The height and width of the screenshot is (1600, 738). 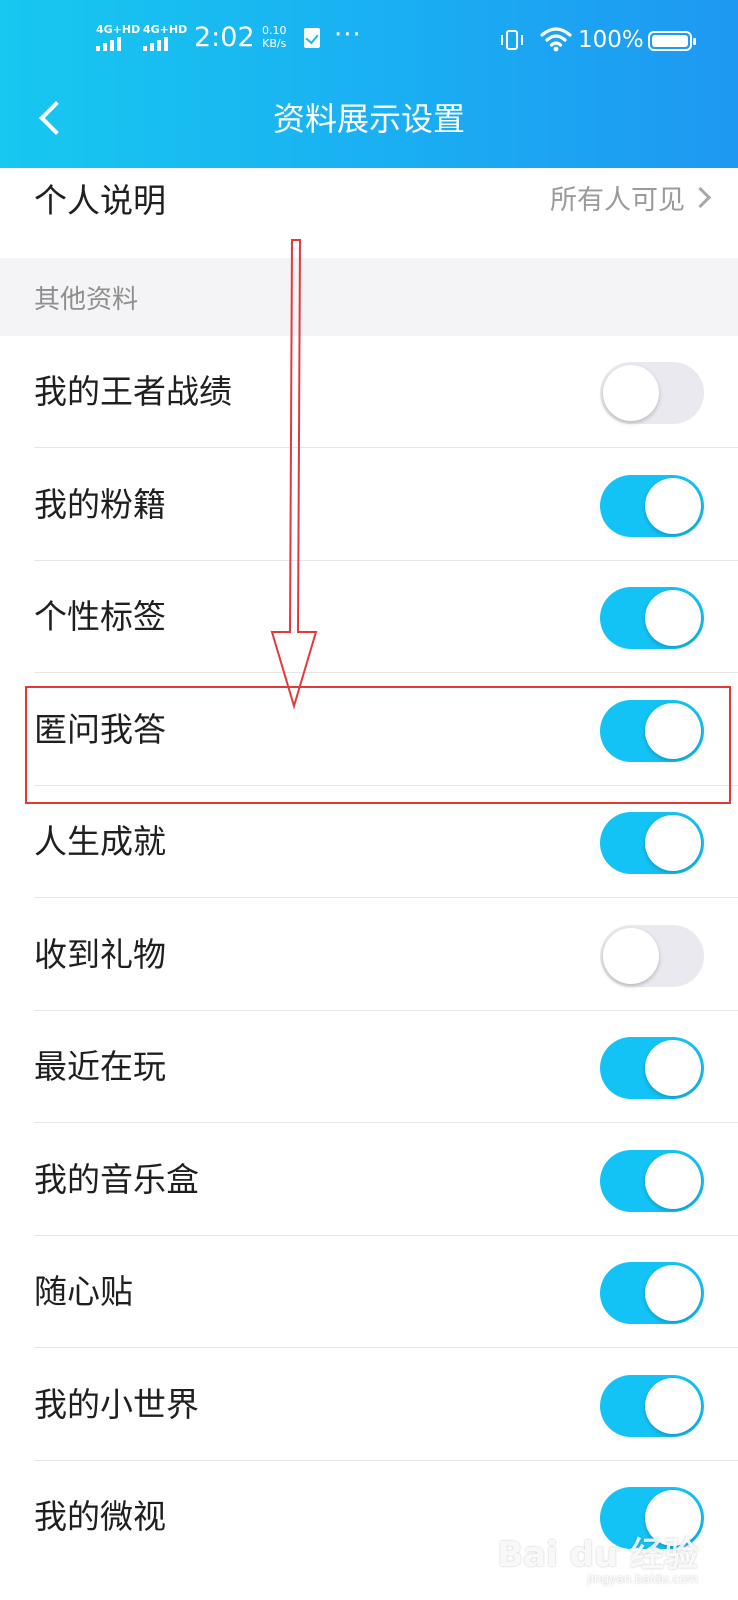 What do you see at coordinates (100, 616) in the screenshot?
I see `setting-label: 个性标签` at bounding box center [100, 616].